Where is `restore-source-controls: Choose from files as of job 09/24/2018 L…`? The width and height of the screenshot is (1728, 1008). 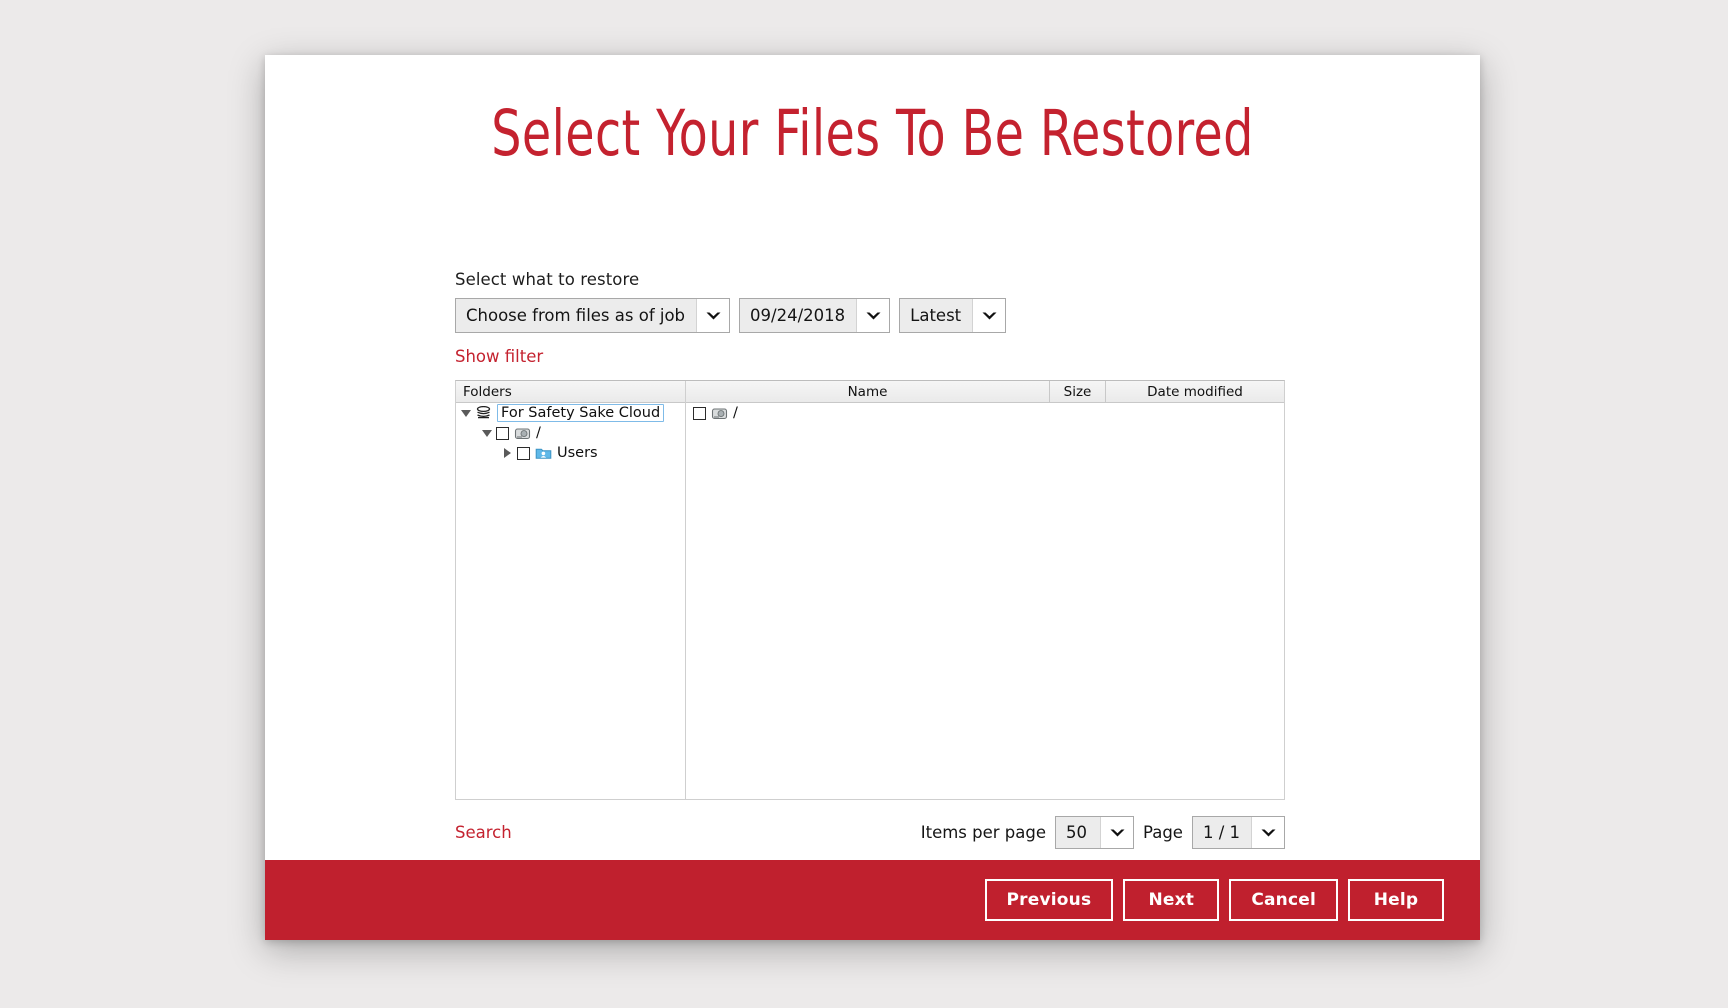 restore-source-controls: Choose from files as of job 09/24/2018 L… is located at coordinates (870, 315).